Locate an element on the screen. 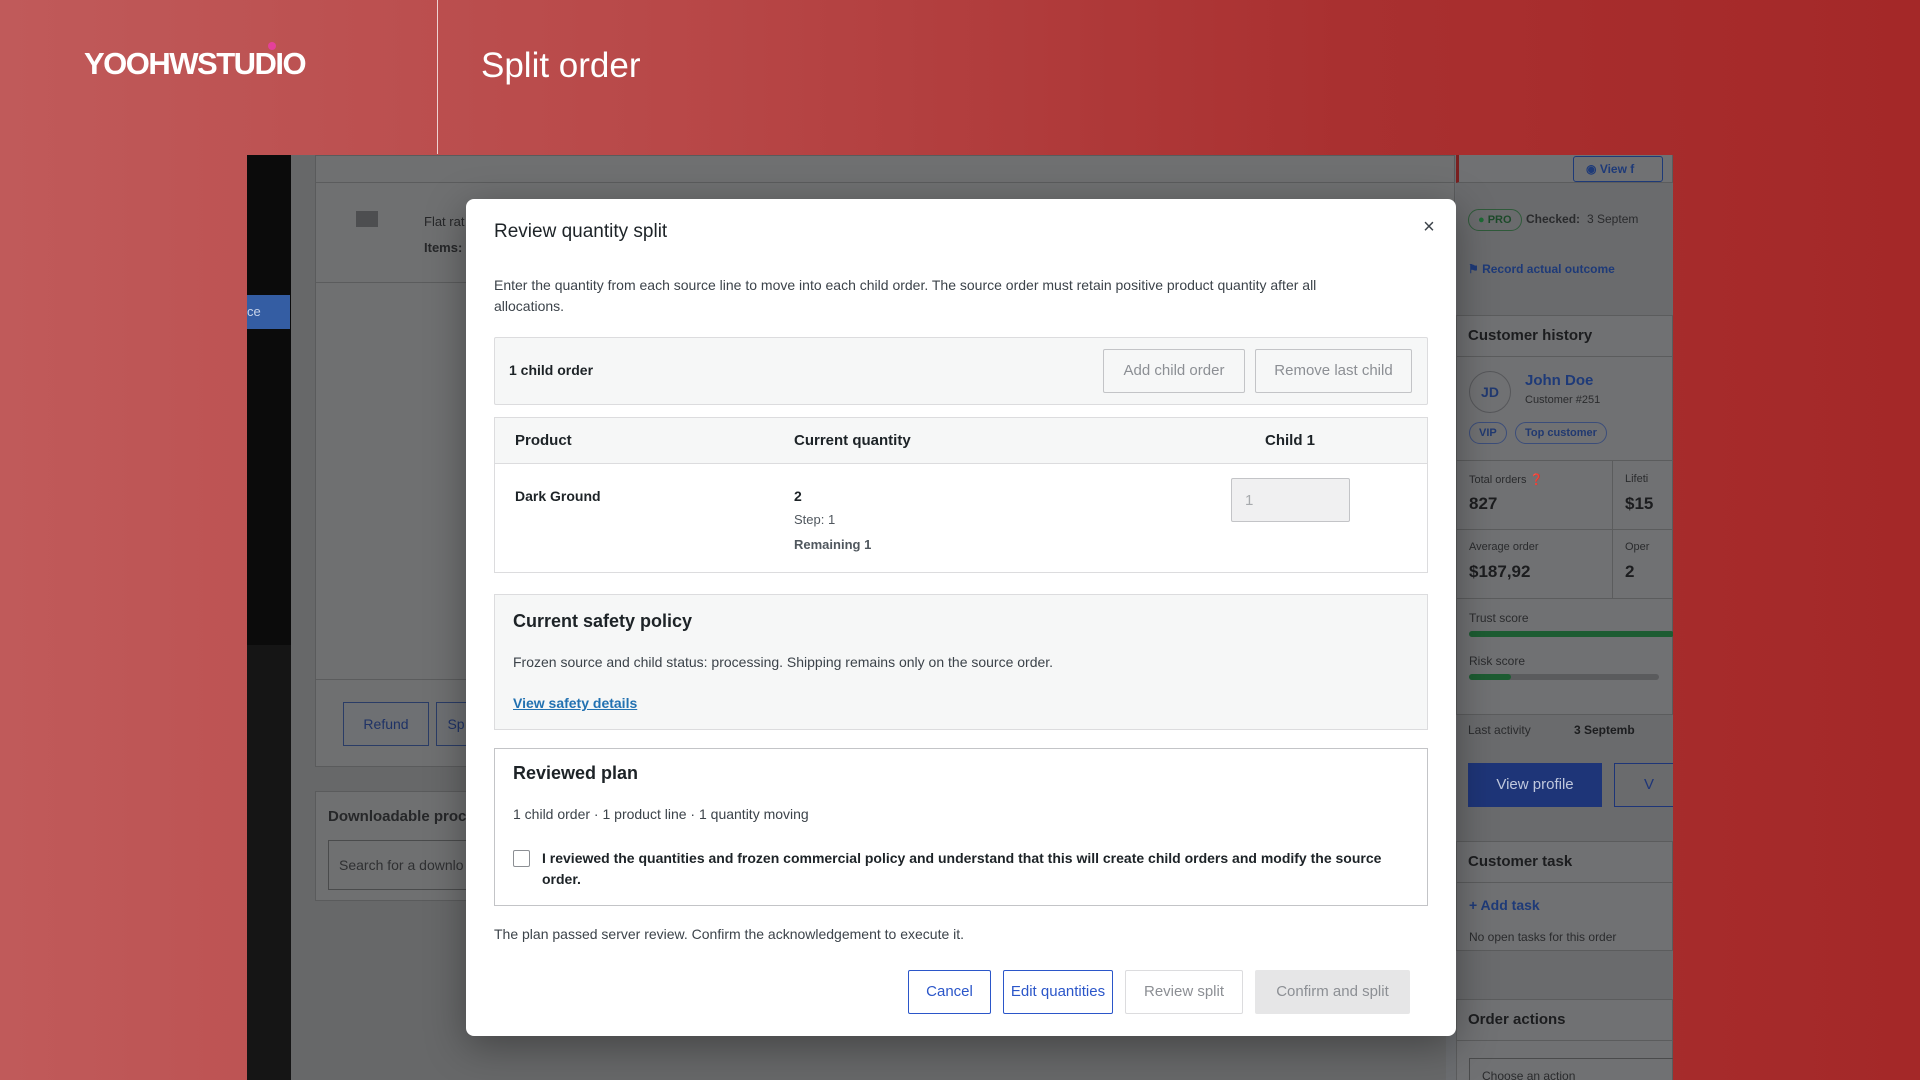  view-profile-button: View profile is located at coordinates (1535, 785).